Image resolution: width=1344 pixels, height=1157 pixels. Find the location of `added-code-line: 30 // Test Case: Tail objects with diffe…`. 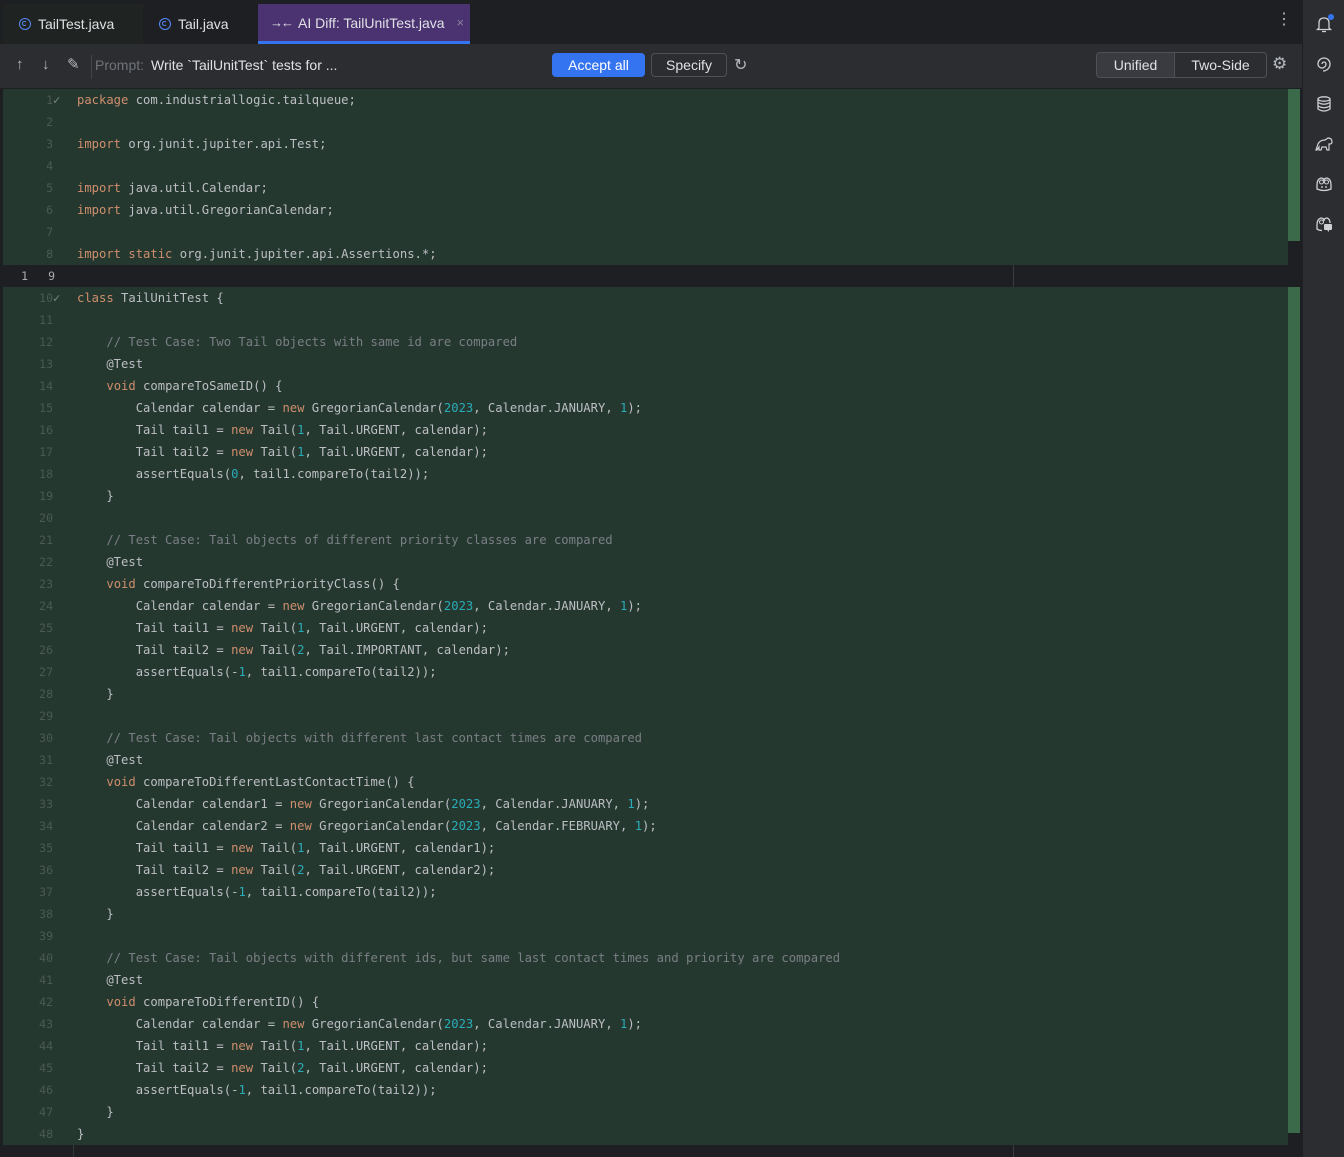

added-code-line: 30 // Test Case: Tail objects with diffe… is located at coordinates (645, 738).